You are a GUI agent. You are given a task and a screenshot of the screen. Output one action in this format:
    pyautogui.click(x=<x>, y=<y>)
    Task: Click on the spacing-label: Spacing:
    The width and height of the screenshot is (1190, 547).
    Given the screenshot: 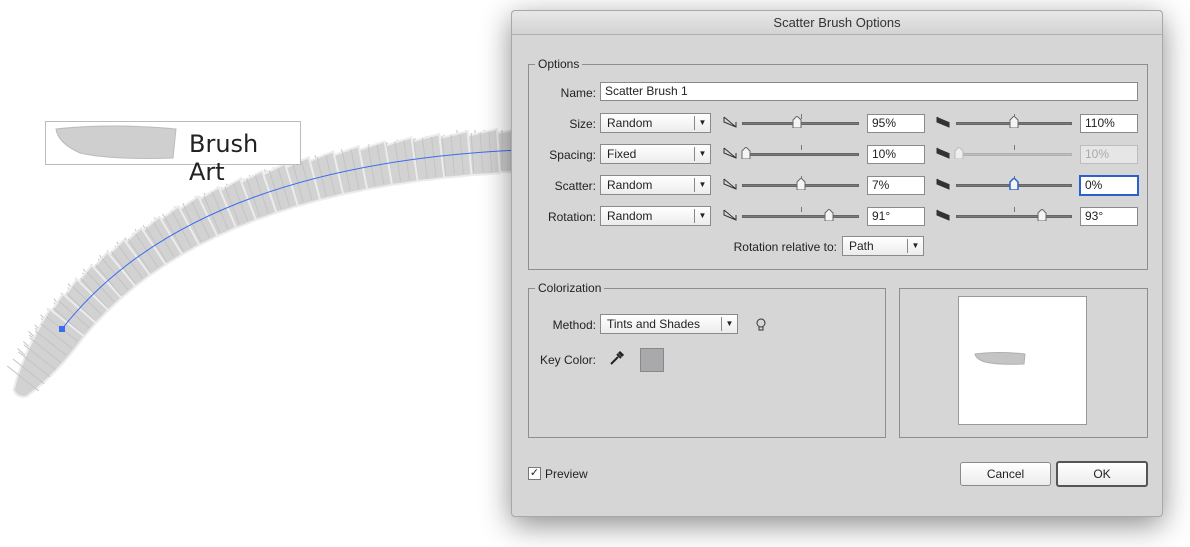 What is the action you would take?
    pyautogui.click(x=572, y=155)
    